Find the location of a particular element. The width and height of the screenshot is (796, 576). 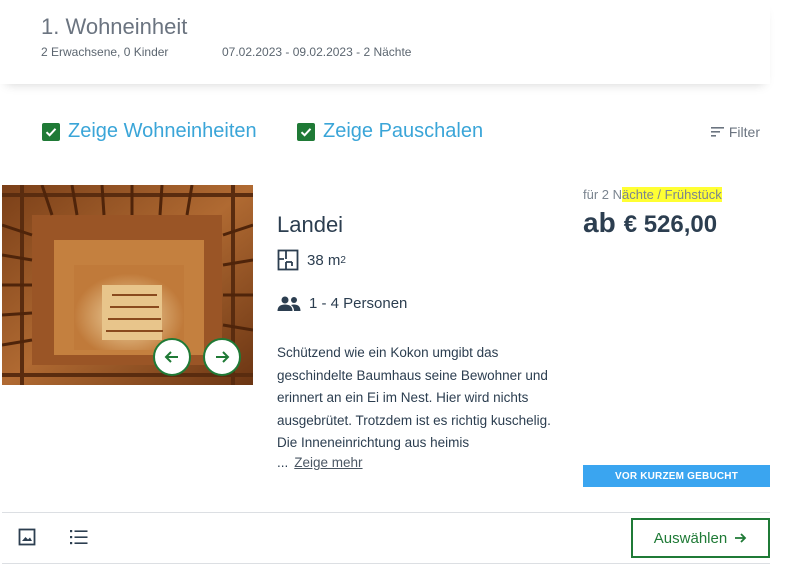

unit-title: 1. Wohneinheit is located at coordinates (114, 26).